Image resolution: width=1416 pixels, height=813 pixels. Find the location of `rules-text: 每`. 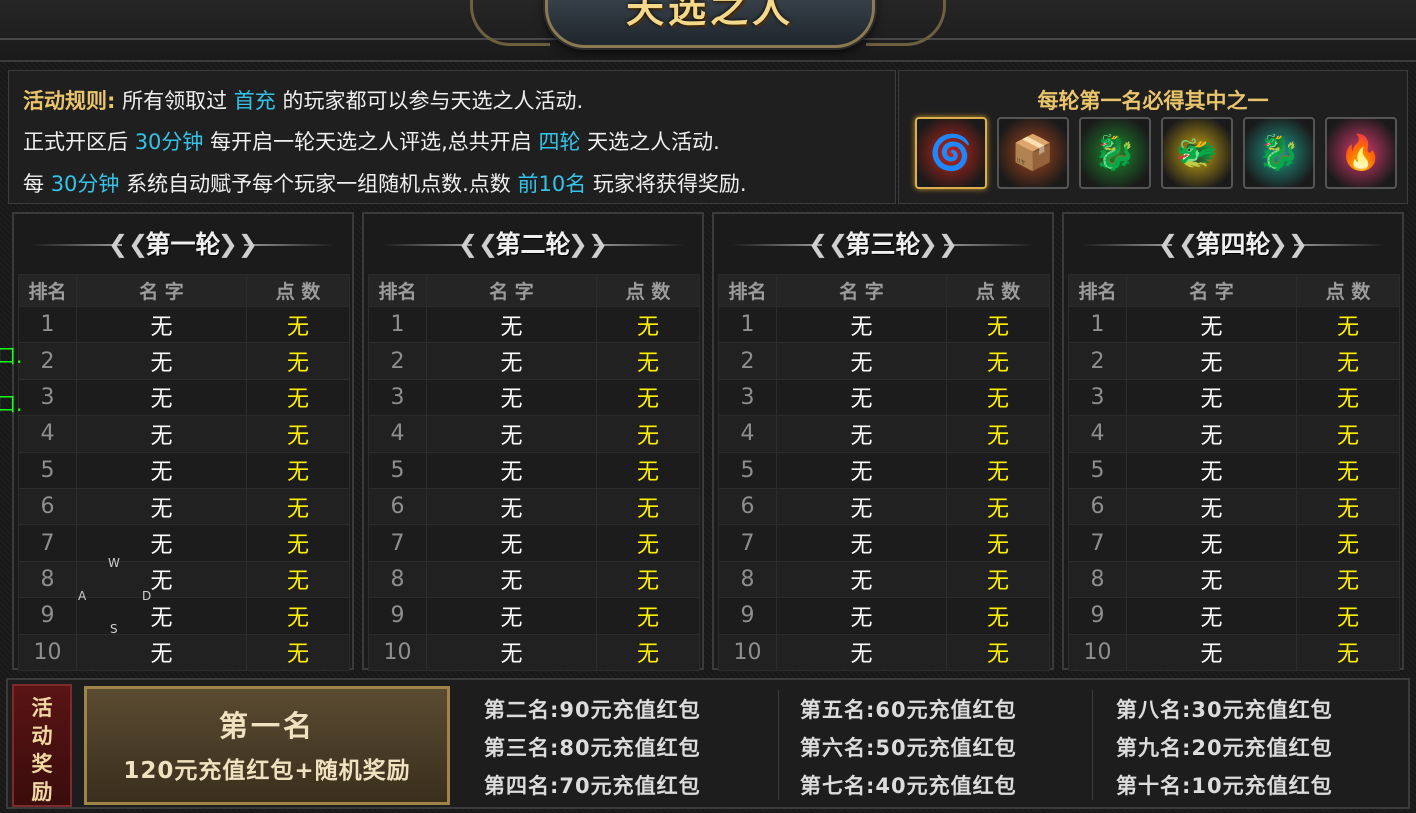

rules-text: 每 is located at coordinates (33, 184).